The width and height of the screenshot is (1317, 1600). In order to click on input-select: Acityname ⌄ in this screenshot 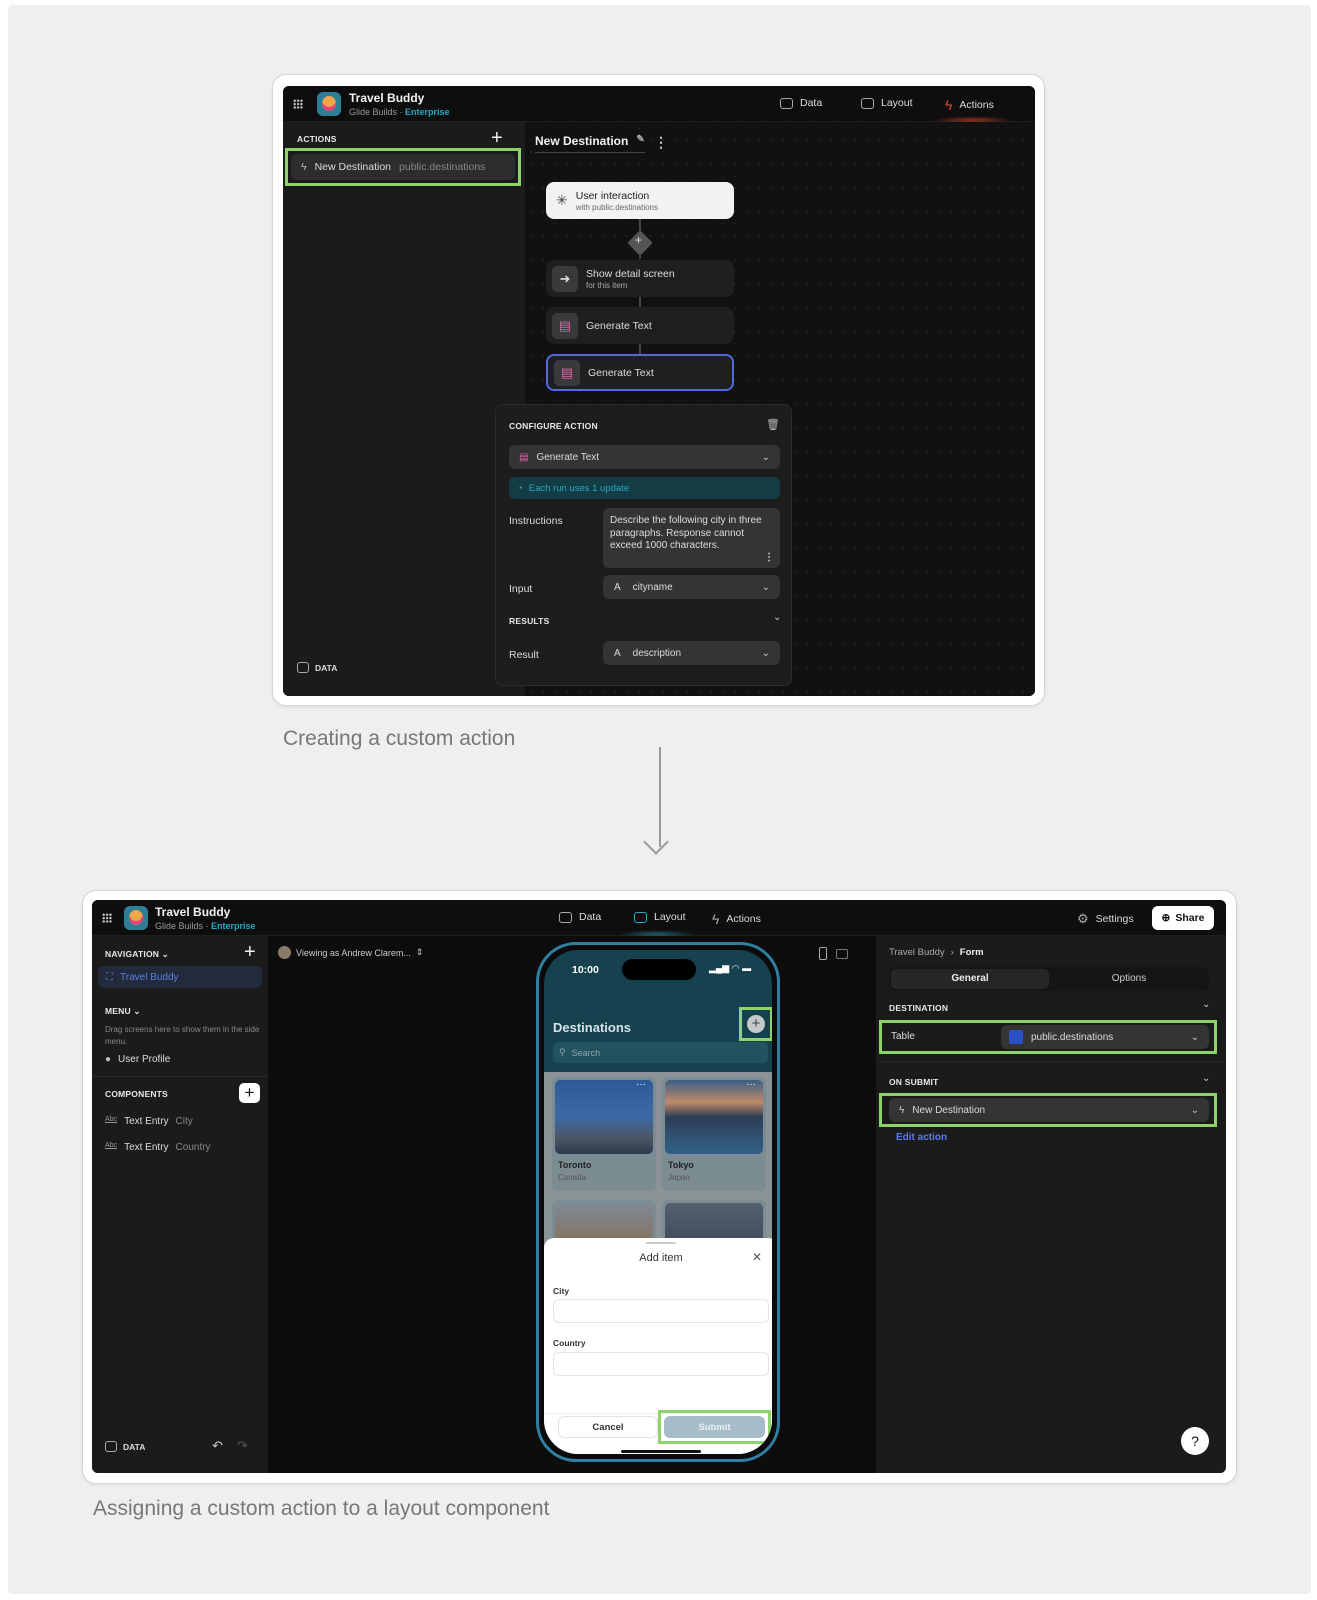, I will do `click(691, 587)`.